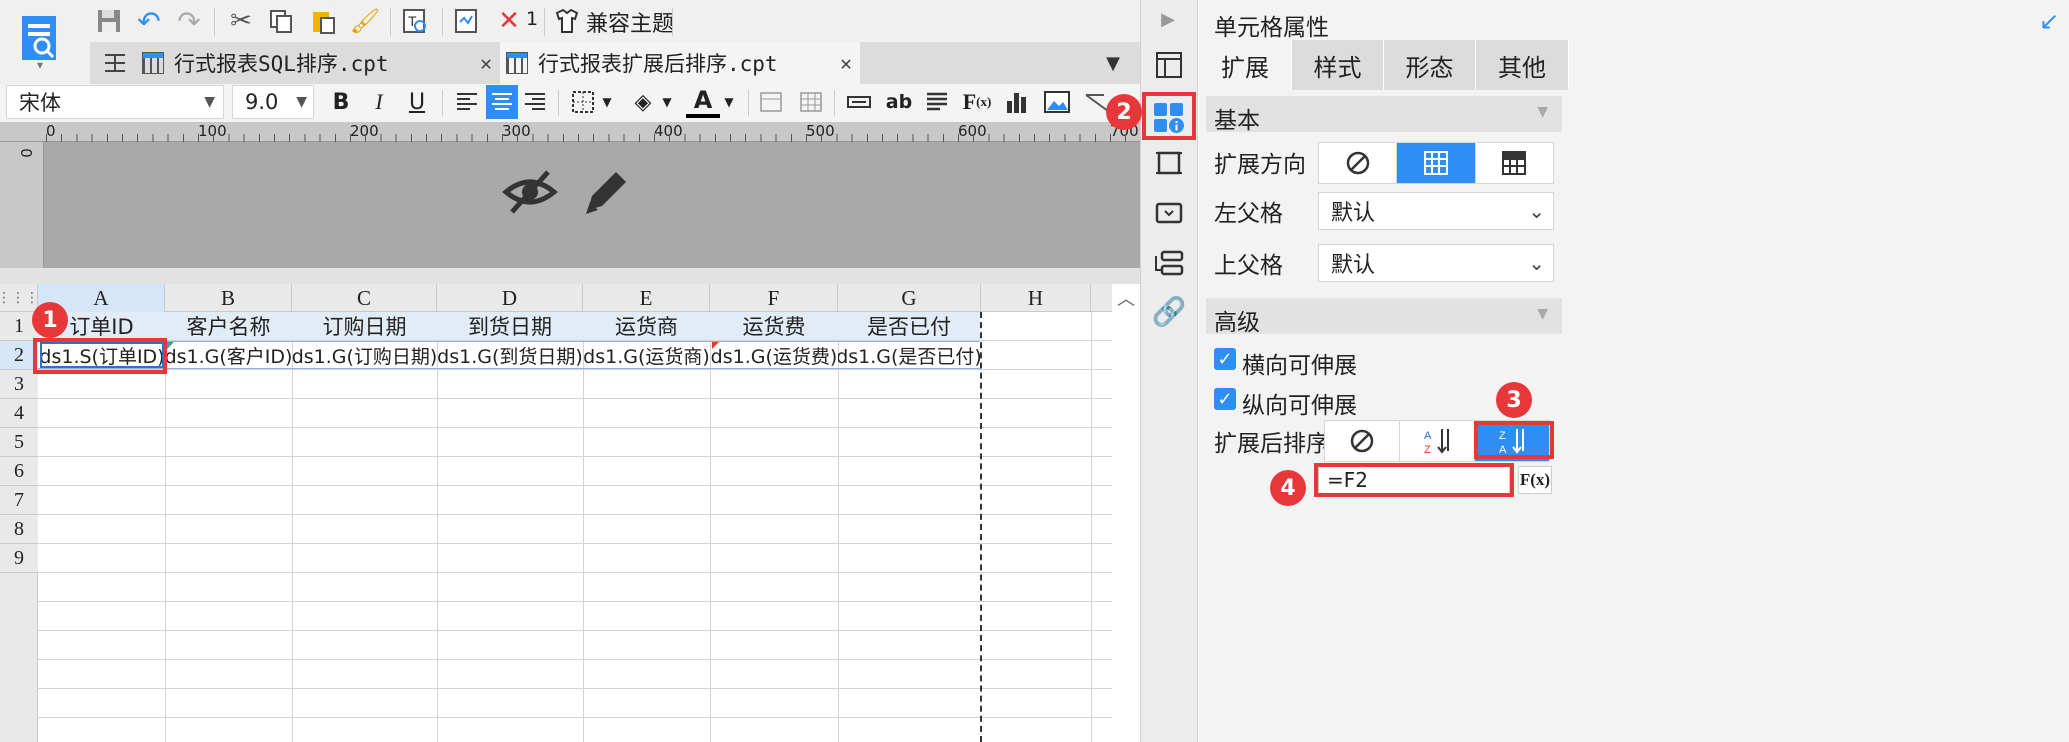  I want to click on unmerge-cells-icon, so click(811, 102).